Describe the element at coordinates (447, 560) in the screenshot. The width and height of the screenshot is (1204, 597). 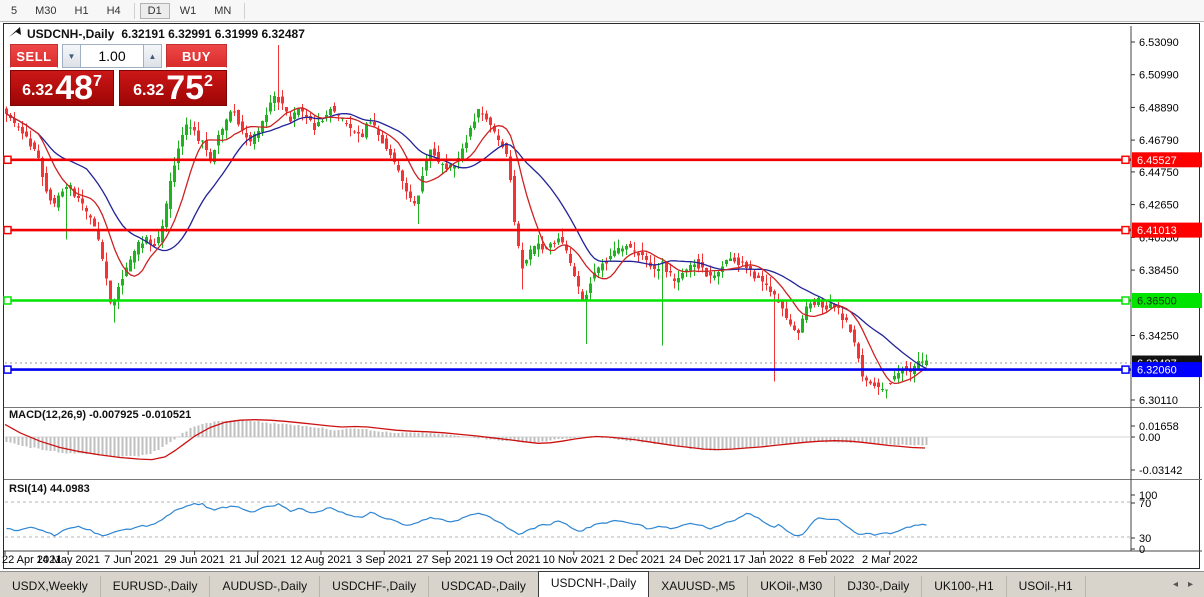
I see `date-axis-label: 27 Sep 2021` at that location.